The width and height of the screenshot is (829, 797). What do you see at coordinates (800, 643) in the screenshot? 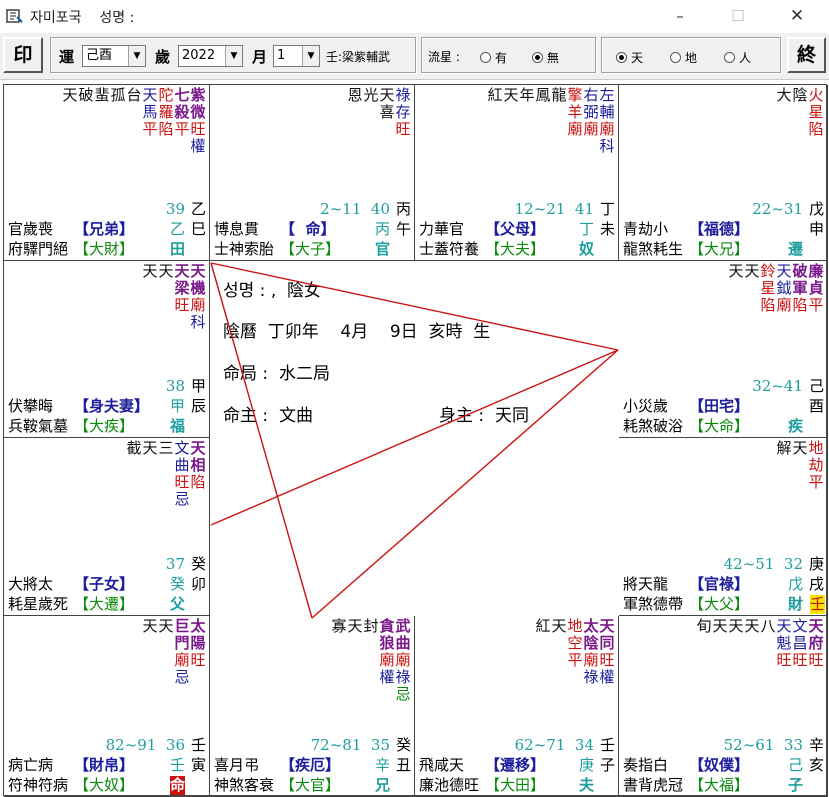
I see `star-column: 文昌旺` at bounding box center [800, 643].